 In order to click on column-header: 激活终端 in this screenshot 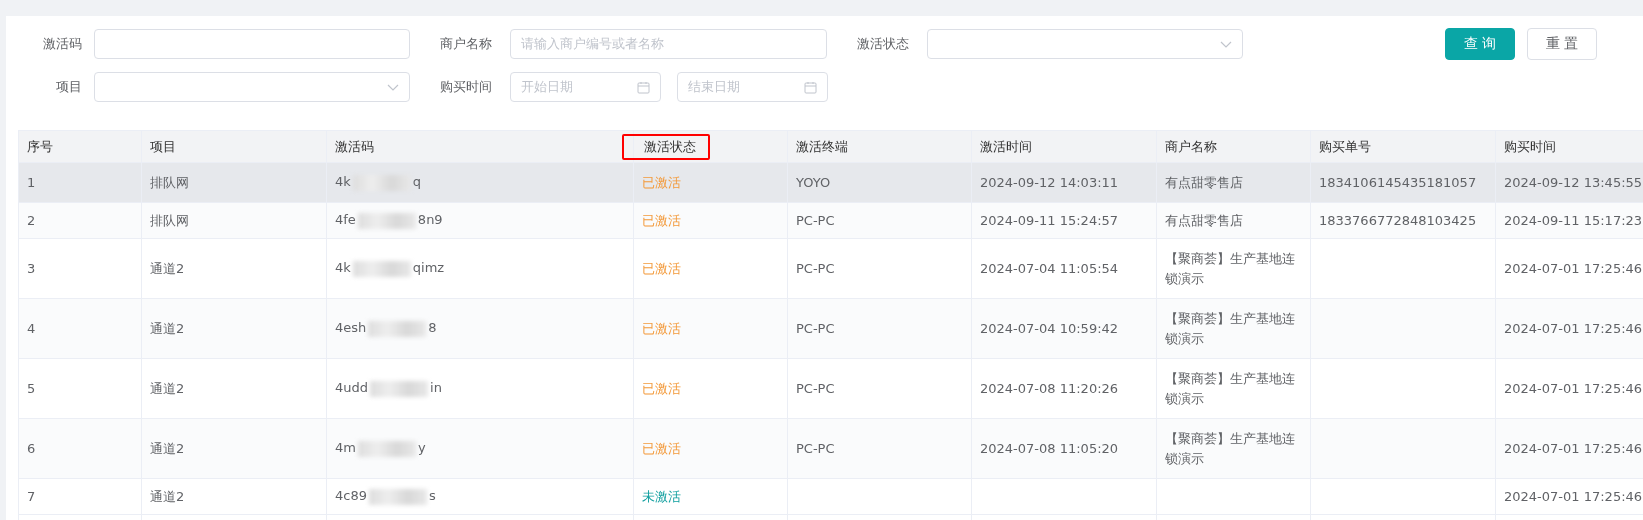, I will do `click(879, 146)`.